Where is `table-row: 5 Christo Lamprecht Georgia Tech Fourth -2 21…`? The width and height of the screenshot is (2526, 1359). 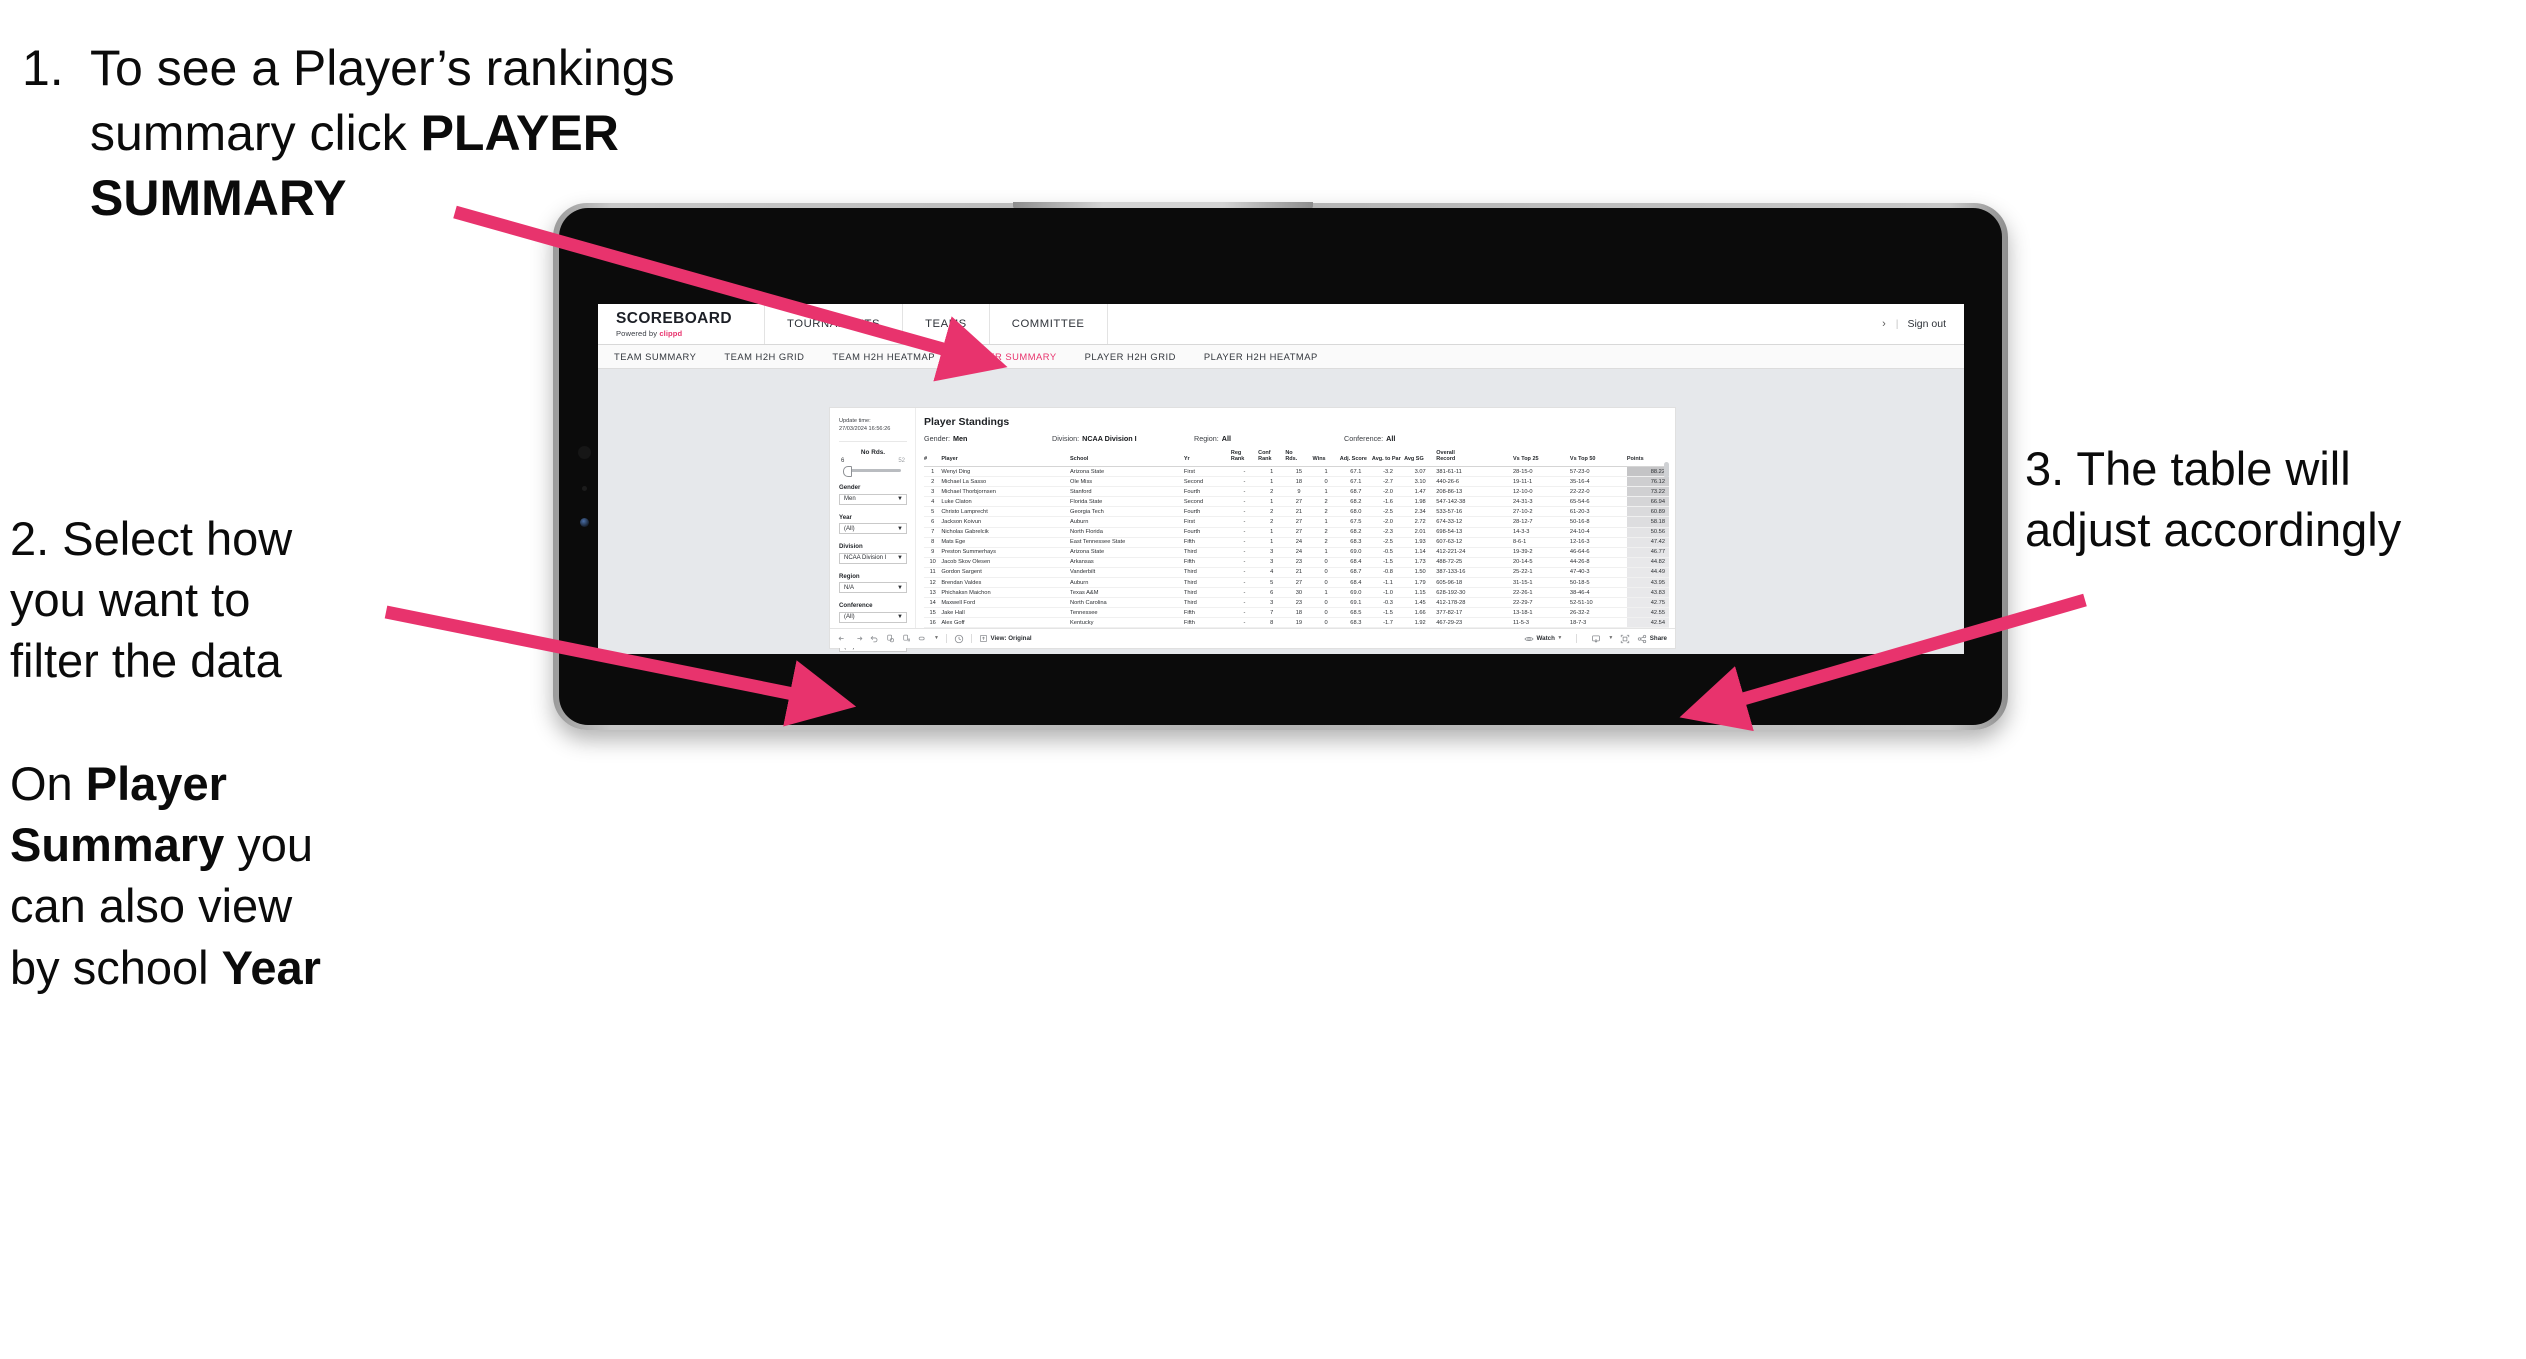
table-row: 5 Christo Lamprecht Georgia Tech Fourth -2 21… is located at coordinates (1296, 512).